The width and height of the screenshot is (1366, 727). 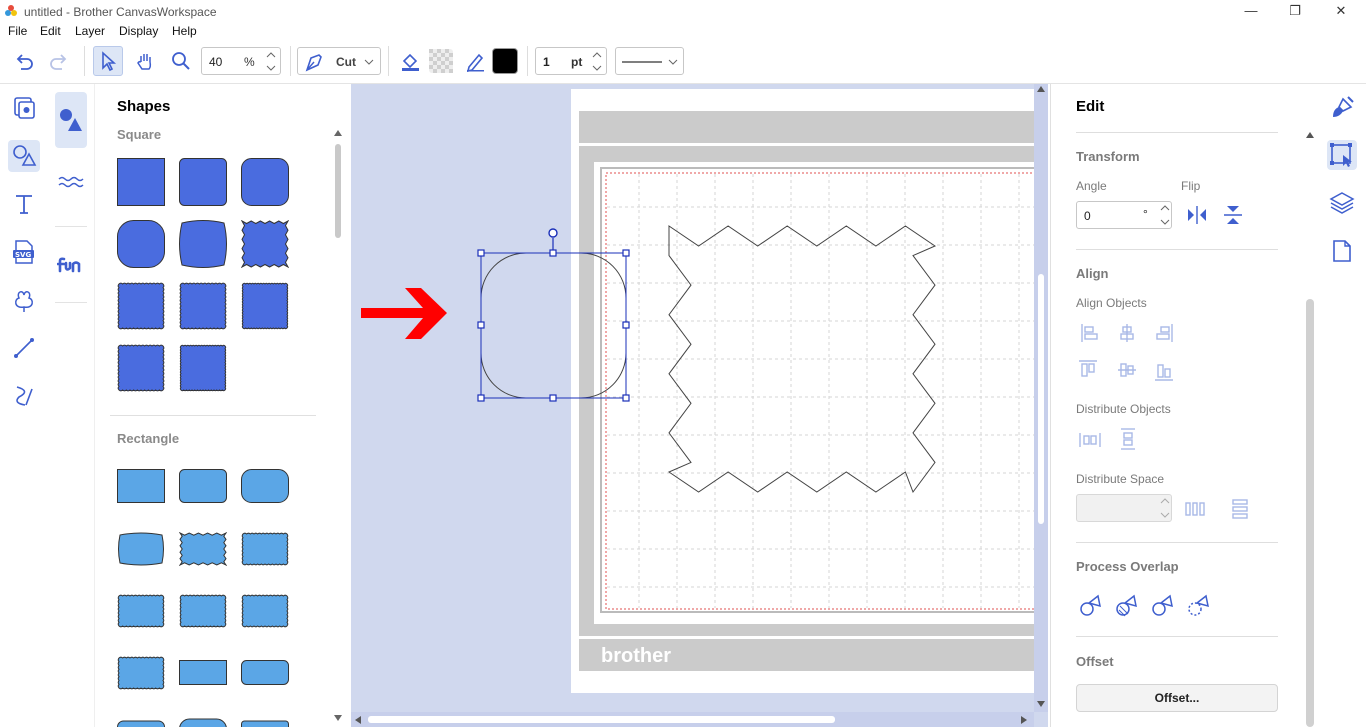 I want to click on shapes-tool-button, so click(x=24, y=156).